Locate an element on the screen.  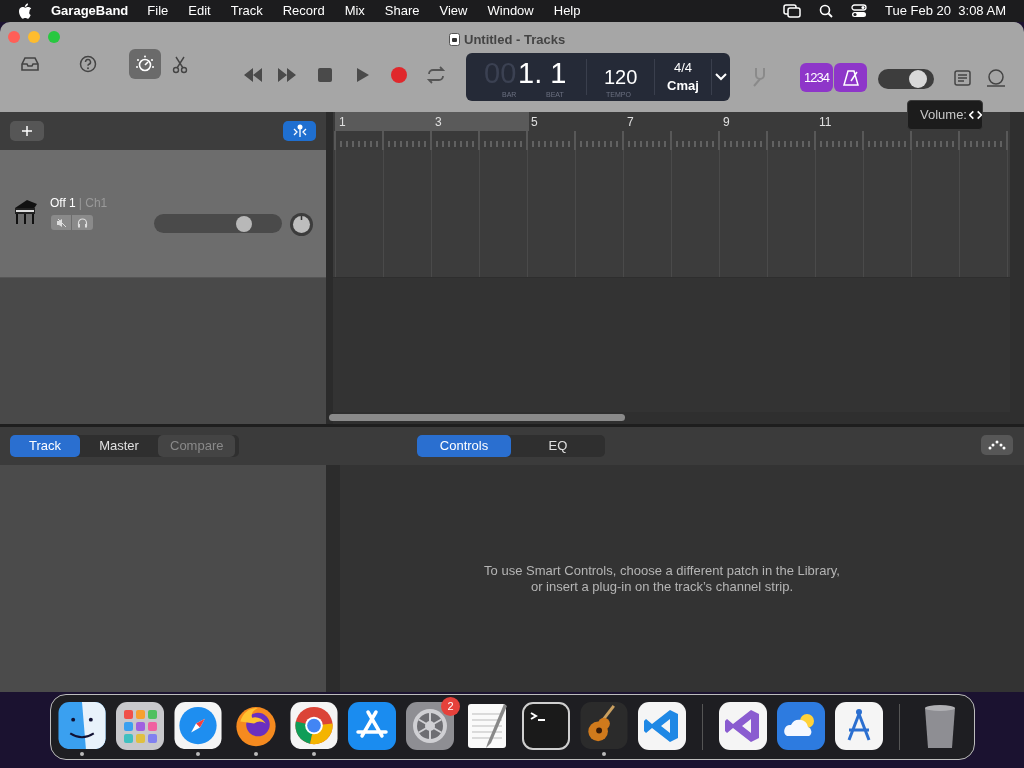
toolbar-button is located at coordinates (145, 64).